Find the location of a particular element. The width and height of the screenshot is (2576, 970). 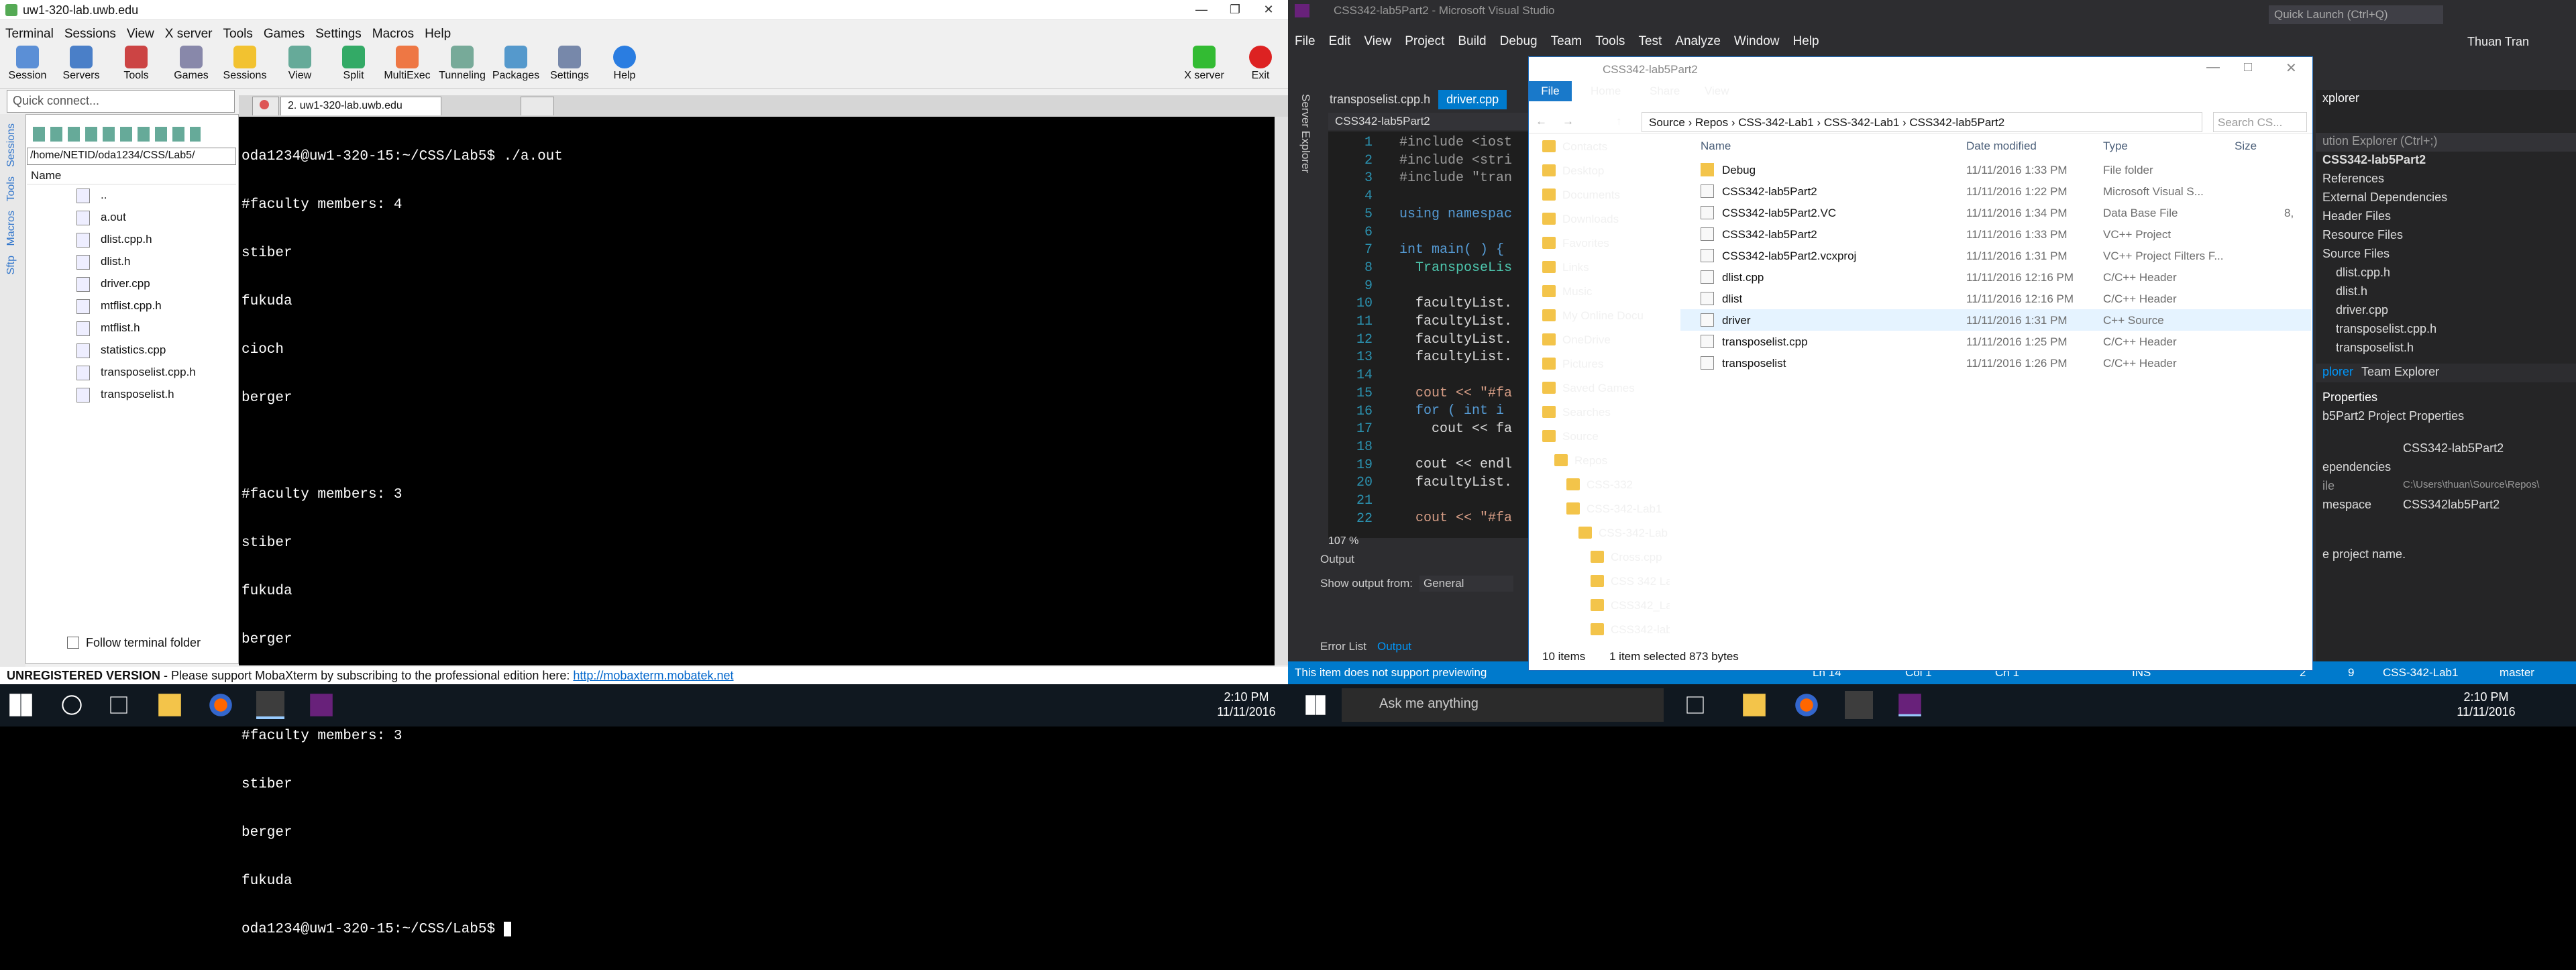

xserver-button: X server is located at coordinates (1204, 63).